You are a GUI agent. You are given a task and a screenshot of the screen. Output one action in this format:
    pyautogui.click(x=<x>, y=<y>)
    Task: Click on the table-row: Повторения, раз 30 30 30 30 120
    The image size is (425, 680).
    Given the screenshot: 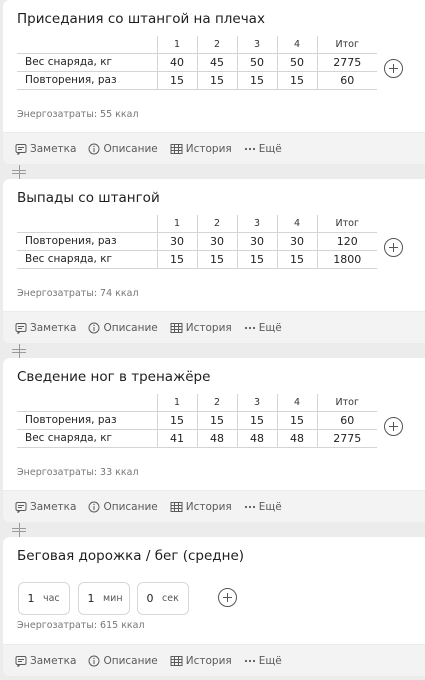 What is the action you would take?
    pyautogui.click(x=197, y=241)
    